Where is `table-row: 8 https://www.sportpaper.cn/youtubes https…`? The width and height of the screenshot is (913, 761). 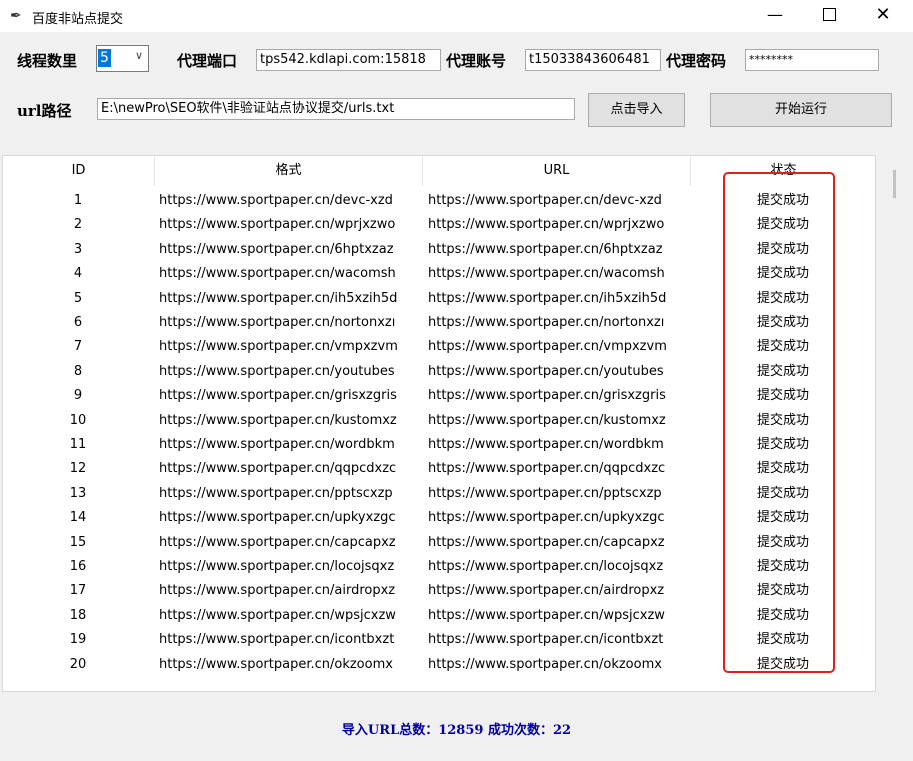 table-row: 8 https://www.sportpaper.cn/youtubes https… is located at coordinates (439, 372).